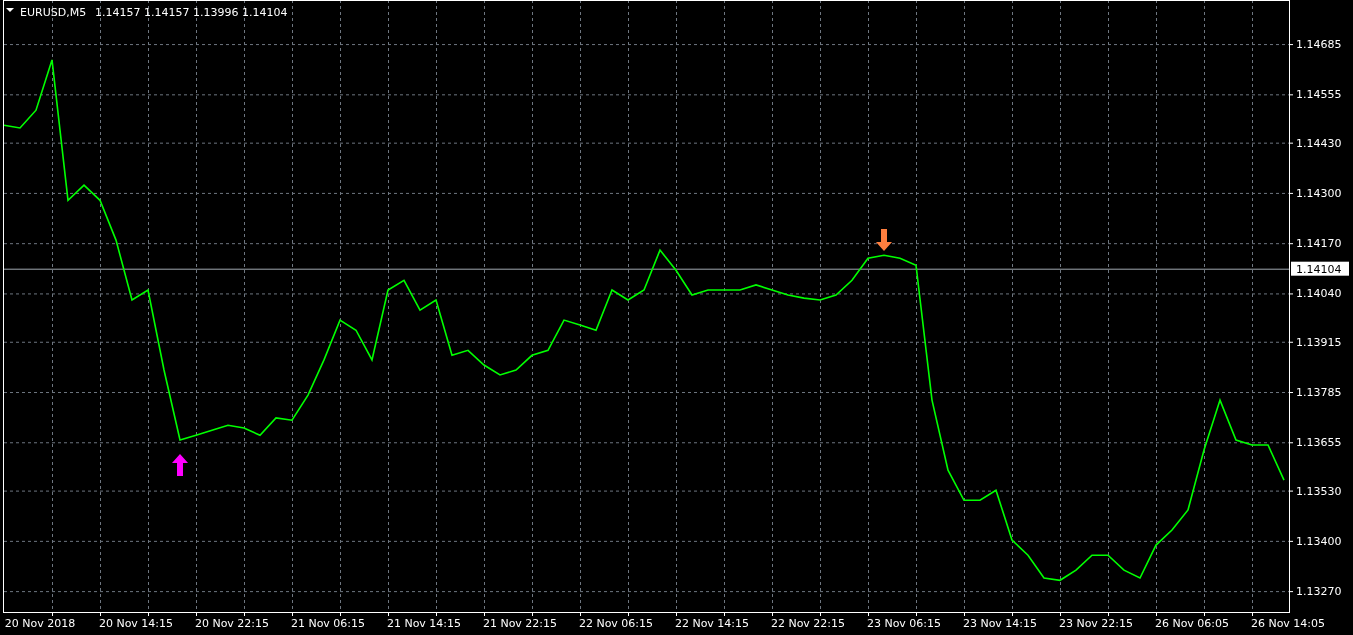 This screenshot has height=635, width=1353. Describe the element at coordinates (10, 10) in the screenshot. I see `dropdown-triangle-icon` at that location.